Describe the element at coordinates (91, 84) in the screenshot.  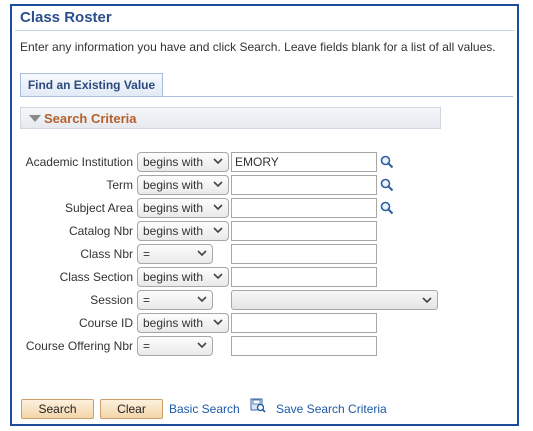
I see `tab-find-existing-value: Find an Existing Value` at that location.